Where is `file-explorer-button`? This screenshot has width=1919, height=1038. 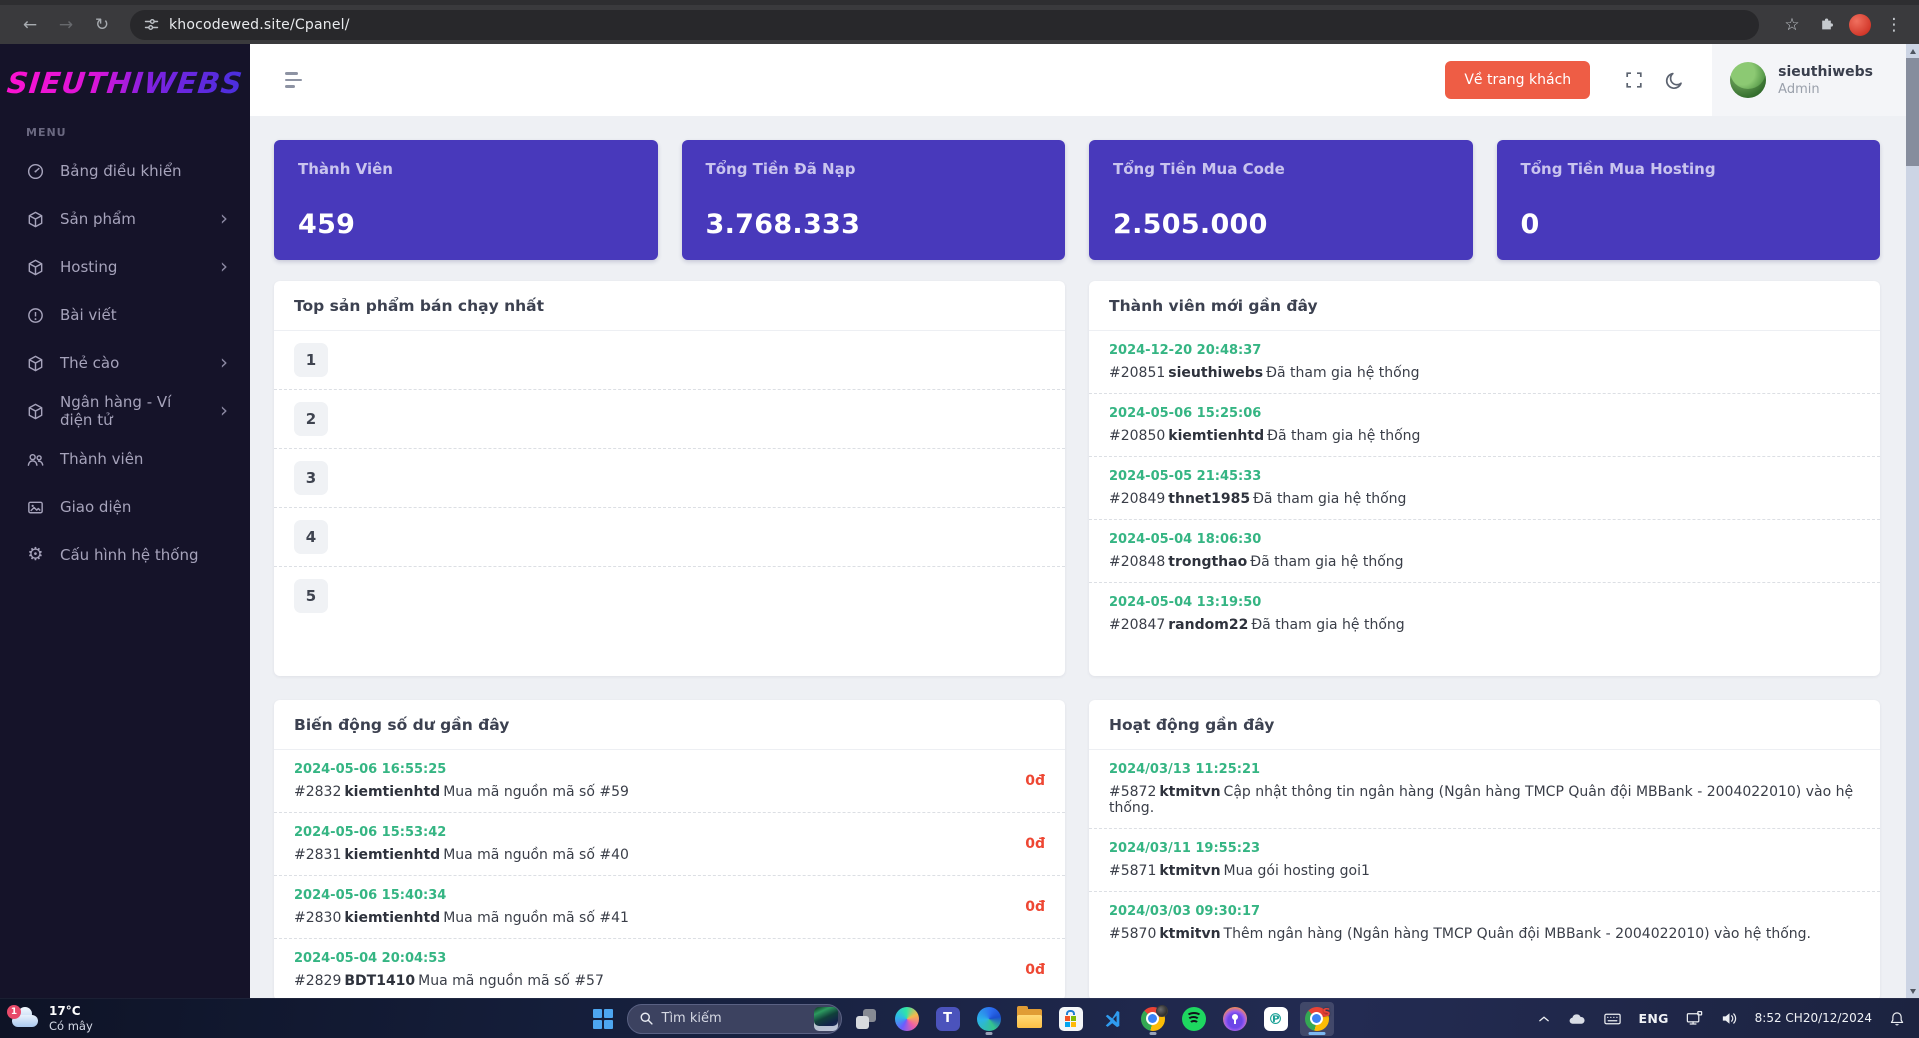
file-explorer-button is located at coordinates (1030, 1019).